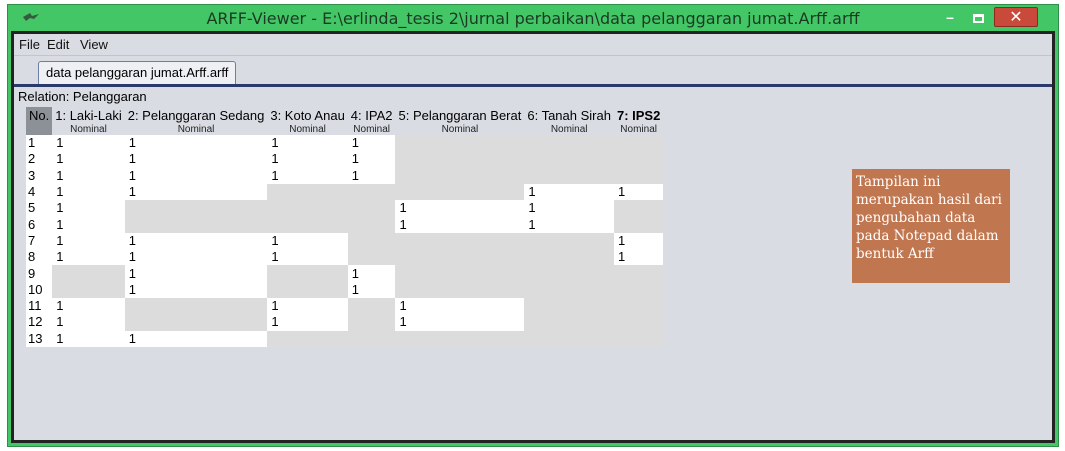 This screenshot has height=451, width=1065. I want to click on menu-view: View, so click(94, 44).